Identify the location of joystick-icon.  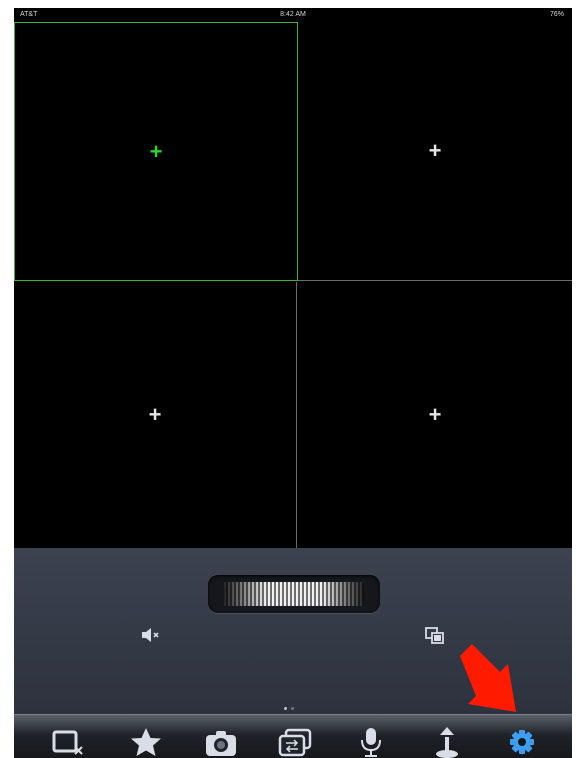
(447, 741).